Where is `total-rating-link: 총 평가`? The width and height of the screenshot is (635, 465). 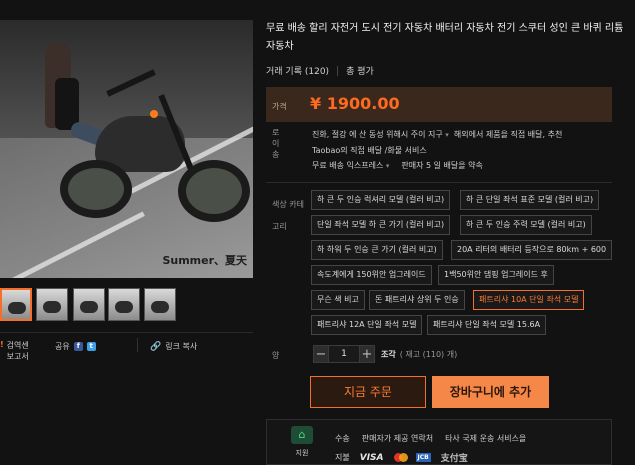
total-rating-link: 총 평가 is located at coordinates (360, 70).